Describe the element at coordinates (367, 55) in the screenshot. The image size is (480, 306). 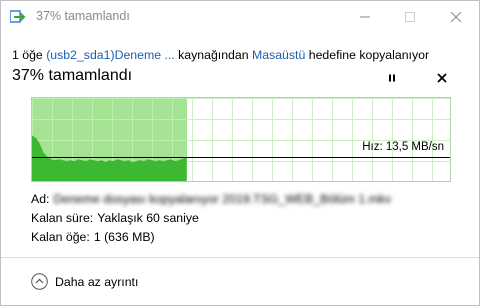
I see `copy-suffix: hedefine kopyalanıyor` at that location.